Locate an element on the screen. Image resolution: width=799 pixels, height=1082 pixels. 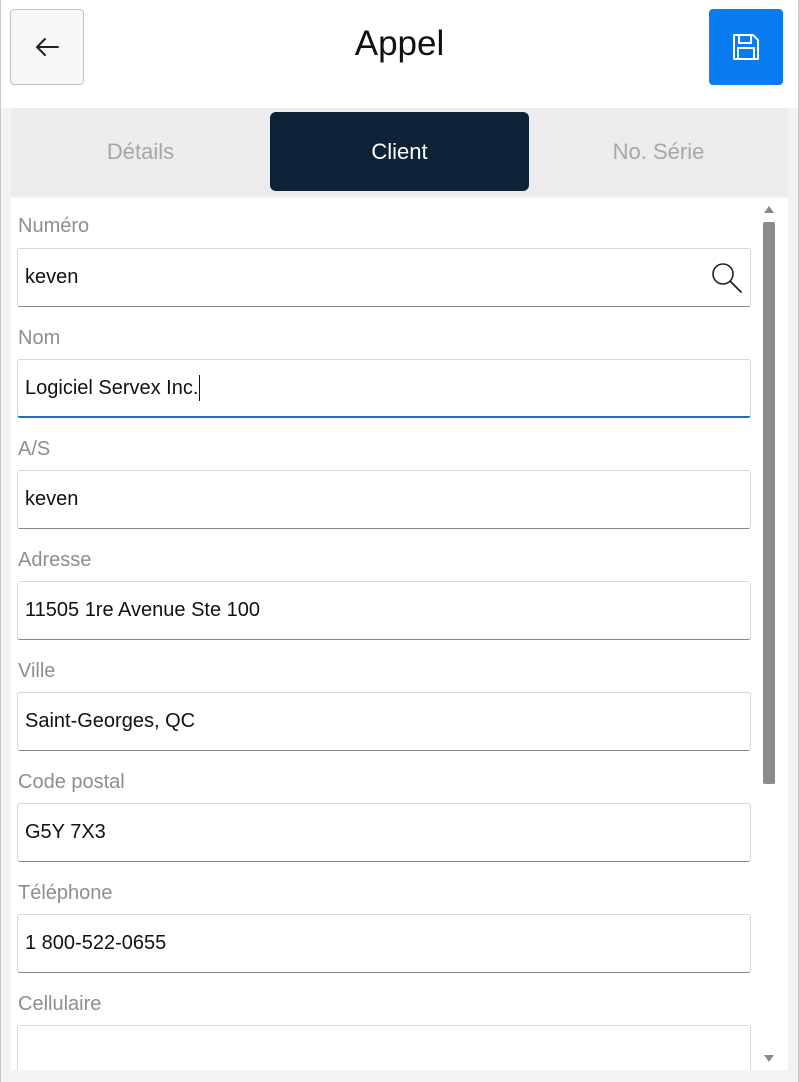
numero-label: Numéro is located at coordinates (54, 226).